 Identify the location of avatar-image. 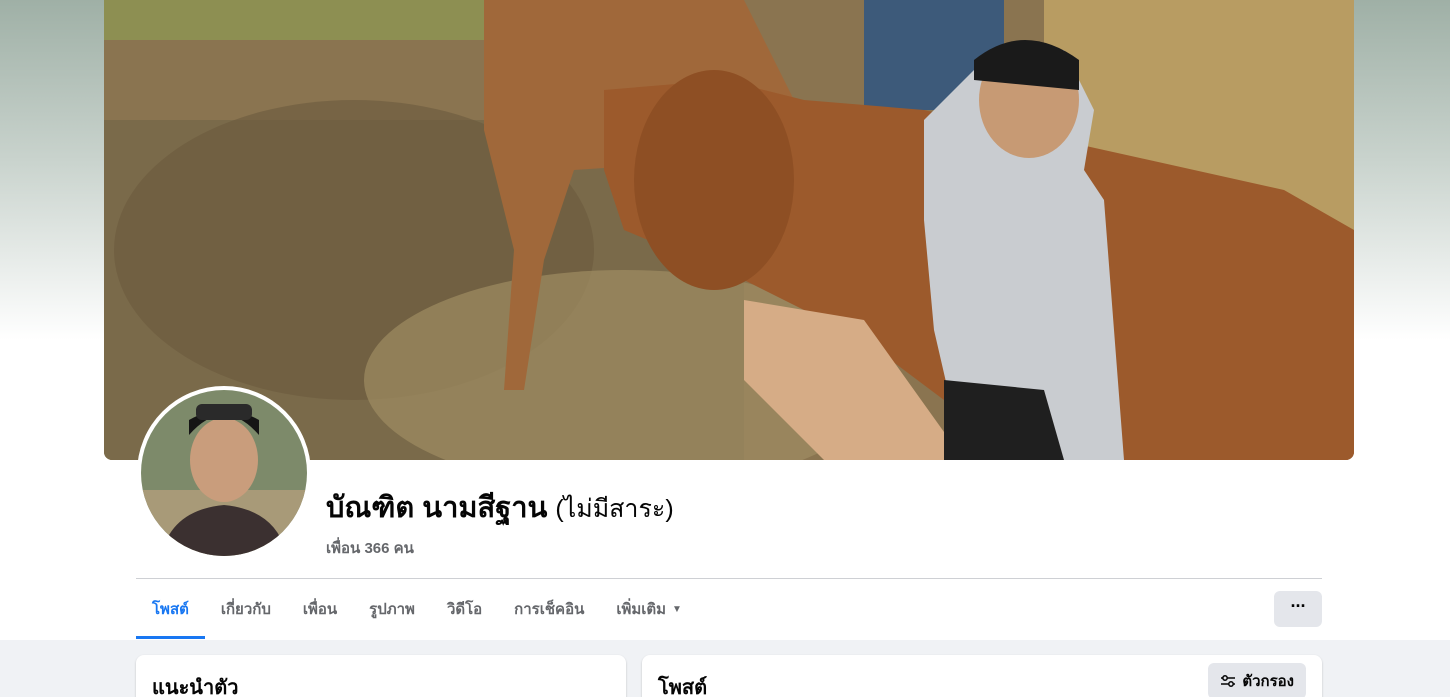
(224, 473).